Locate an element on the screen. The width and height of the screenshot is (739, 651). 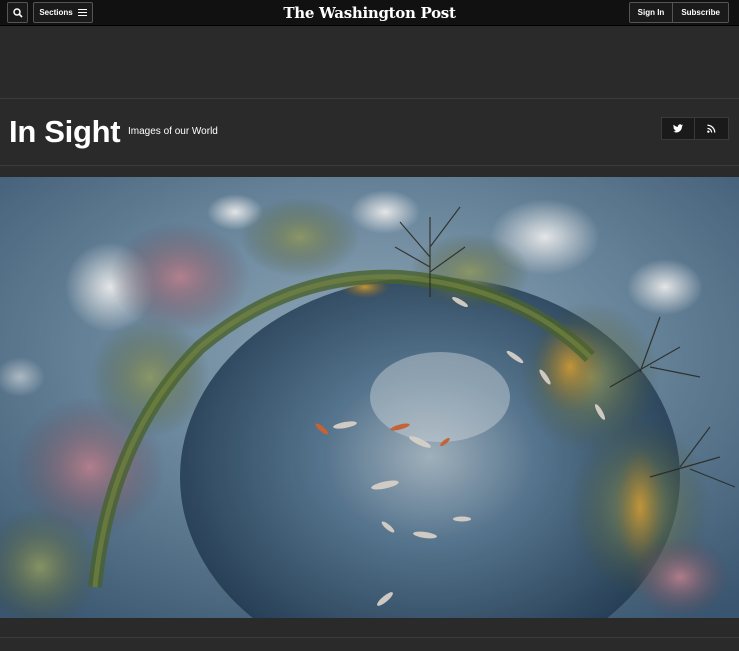
rss-icon is located at coordinates (711, 128).